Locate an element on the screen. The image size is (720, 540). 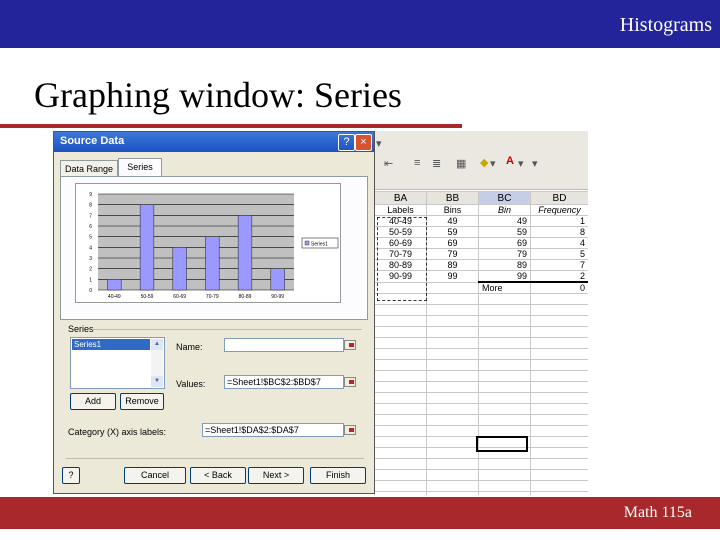
cell: Bins is located at coordinates (452, 210).